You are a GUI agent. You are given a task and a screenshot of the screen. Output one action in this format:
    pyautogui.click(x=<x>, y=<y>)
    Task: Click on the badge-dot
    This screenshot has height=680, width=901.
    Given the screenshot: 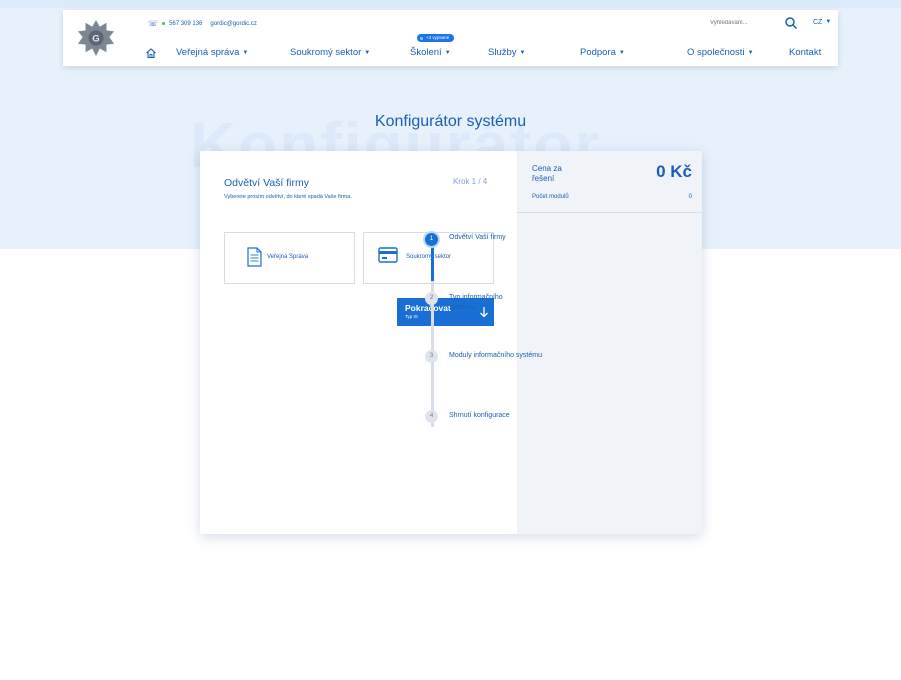 What is the action you would take?
    pyautogui.click(x=421, y=38)
    